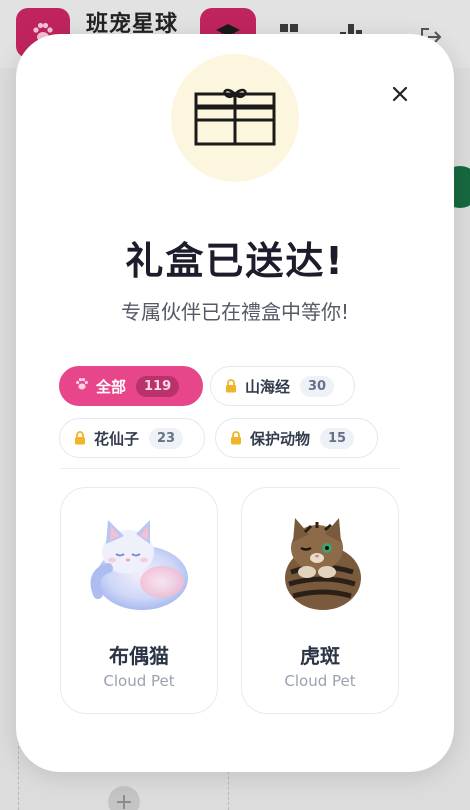  What do you see at coordinates (235, 118) in the screenshot?
I see `gift-box-icon` at bounding box center [235, 118].